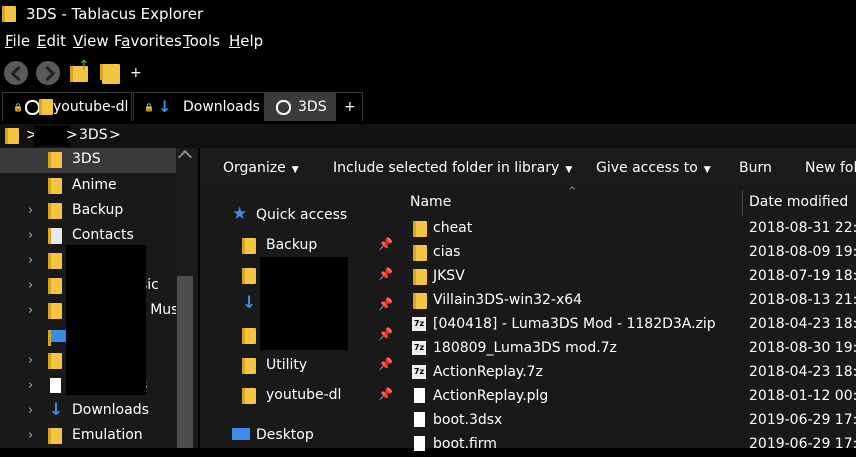 The width and height of the screenshot is (856, 457). I want to click on tree-scrollbar, so click(185, 298).